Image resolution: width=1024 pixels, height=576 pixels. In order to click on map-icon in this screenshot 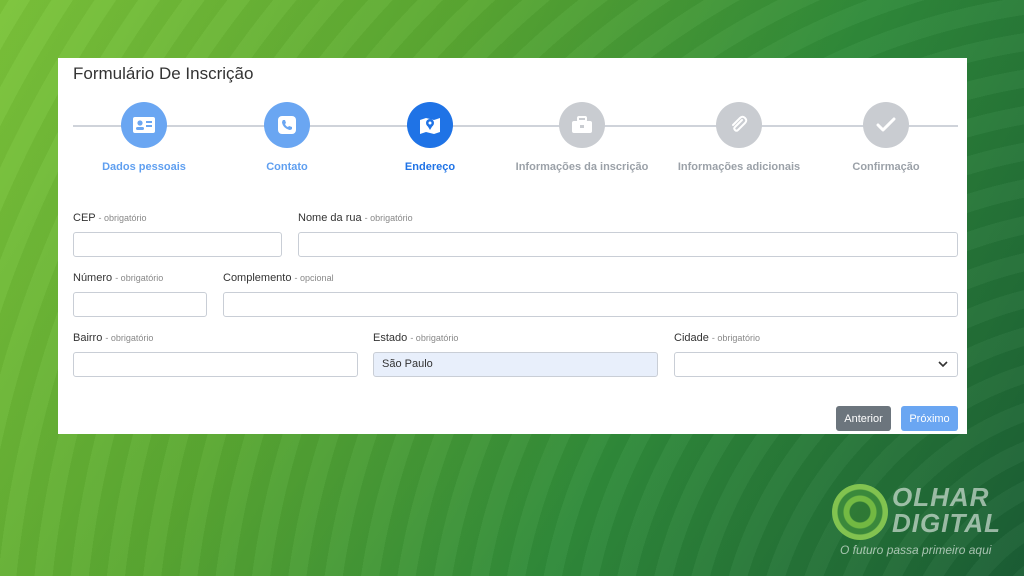, I will do `click(430, 125)`.